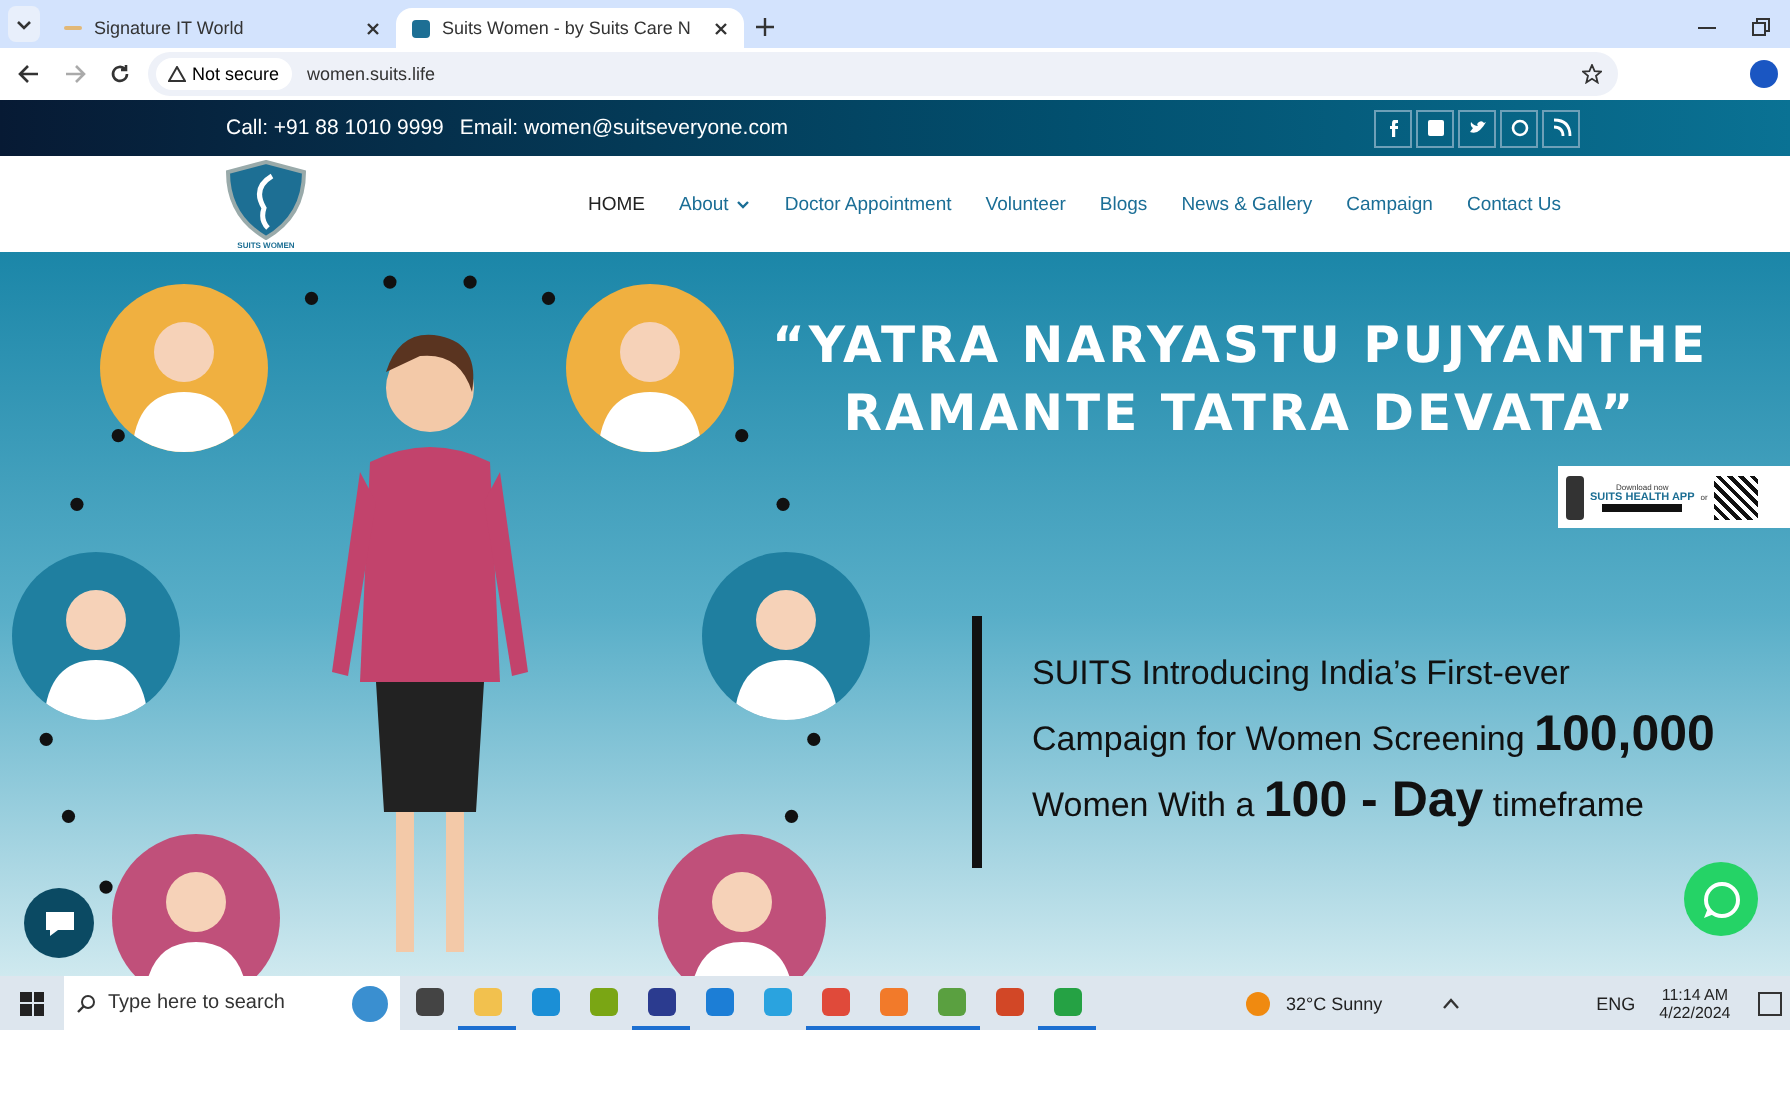 The height and width of the screenshot is (1104, 1790). Describe the element at coordinates (1339, 801) in the screenshot. I see `campaign-text: Women With a 100 - Day timeframe` at that location.